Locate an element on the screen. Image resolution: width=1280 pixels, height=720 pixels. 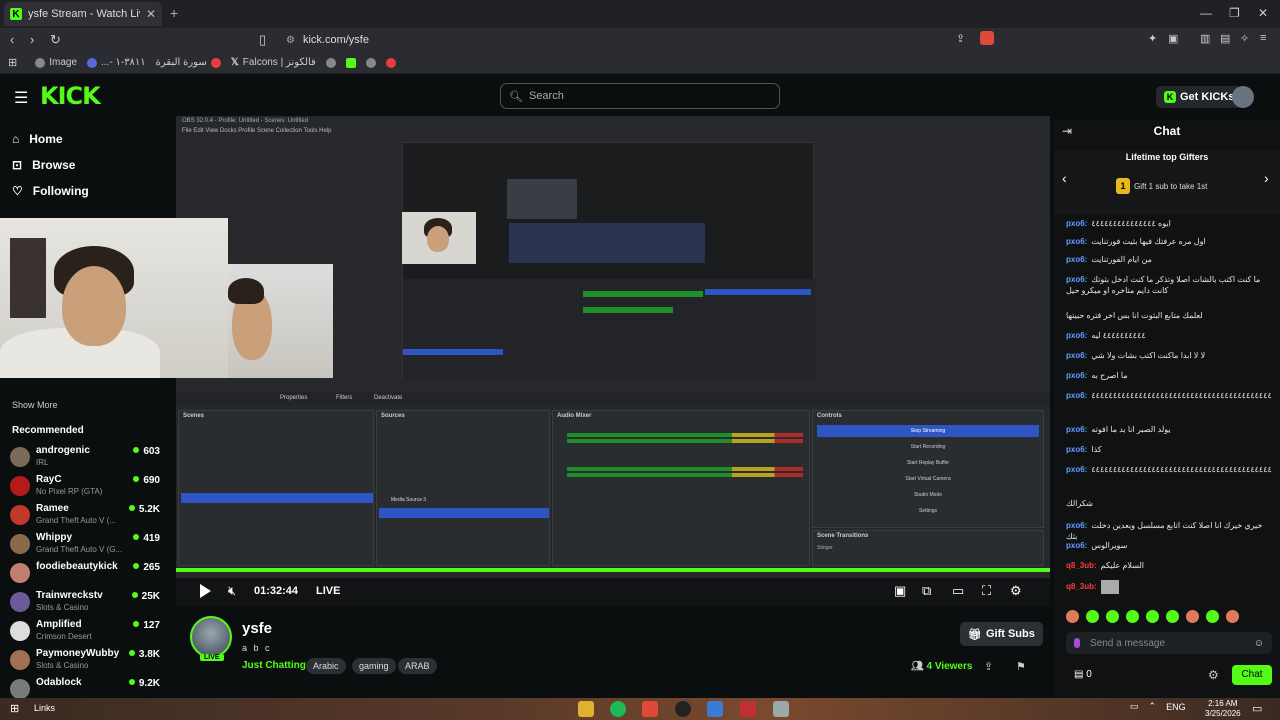
extensions-icon: ✦ is located at coordinates (1152, 38).